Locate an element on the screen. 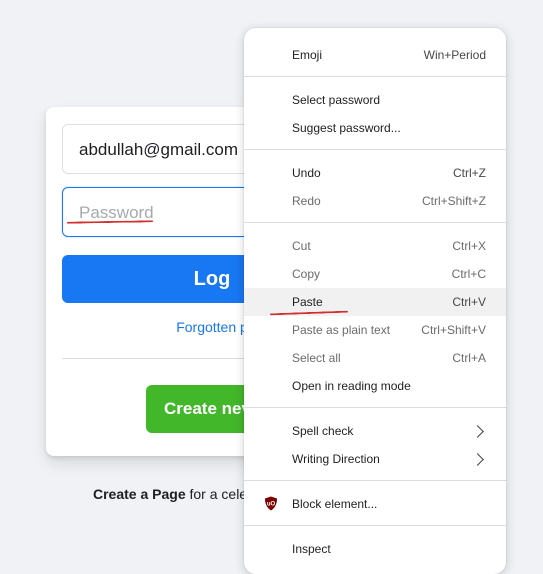 This screenshot has width=543, height=574. menu-item-label: Select all is located at coordinates (316, 358).